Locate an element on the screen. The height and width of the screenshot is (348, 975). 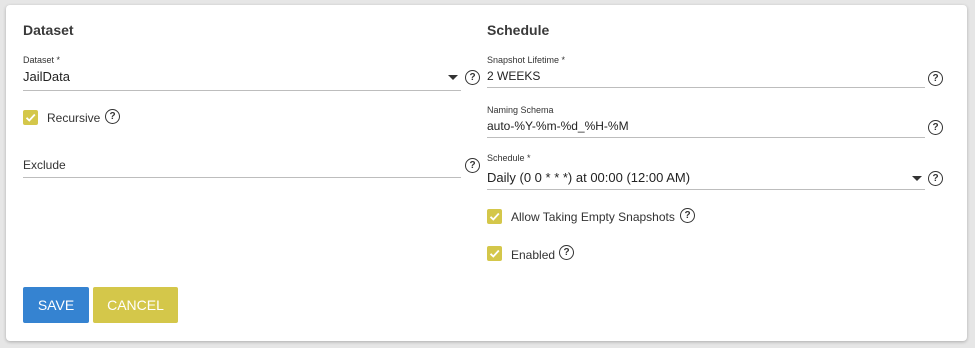
enabled-checkbox is located at coordinates (494, 253).